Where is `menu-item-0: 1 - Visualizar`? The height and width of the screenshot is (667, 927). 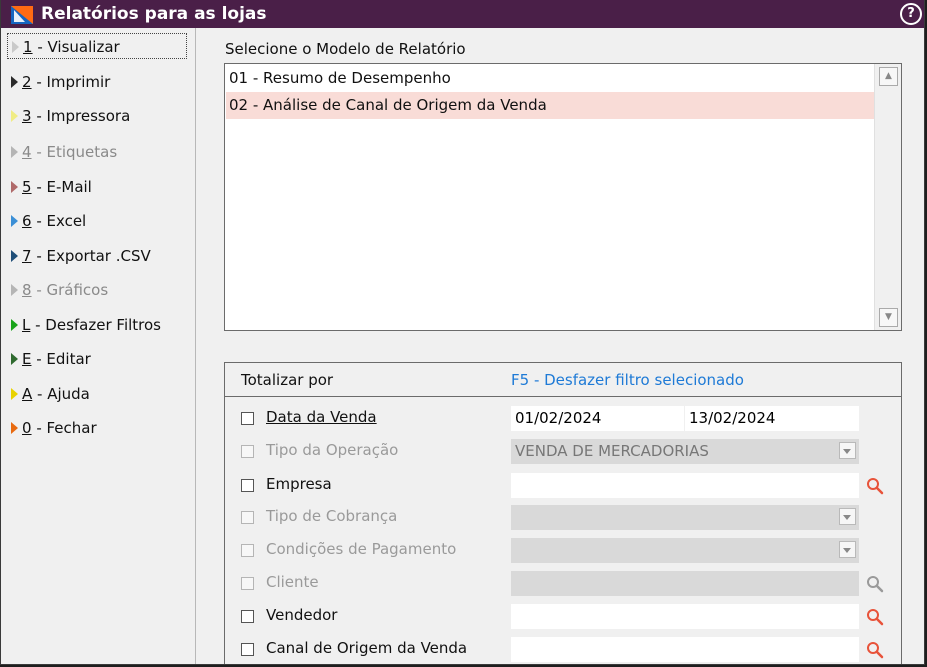
menu-item-0: 1 - Visualizar is located at coordinates (97, 46).